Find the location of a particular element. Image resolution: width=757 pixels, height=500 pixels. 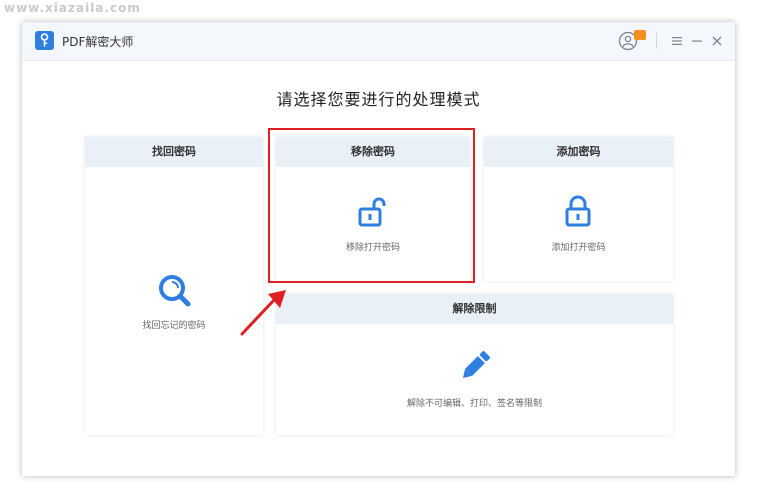

locked-padlock-icon is located at coordinates (578, 213).